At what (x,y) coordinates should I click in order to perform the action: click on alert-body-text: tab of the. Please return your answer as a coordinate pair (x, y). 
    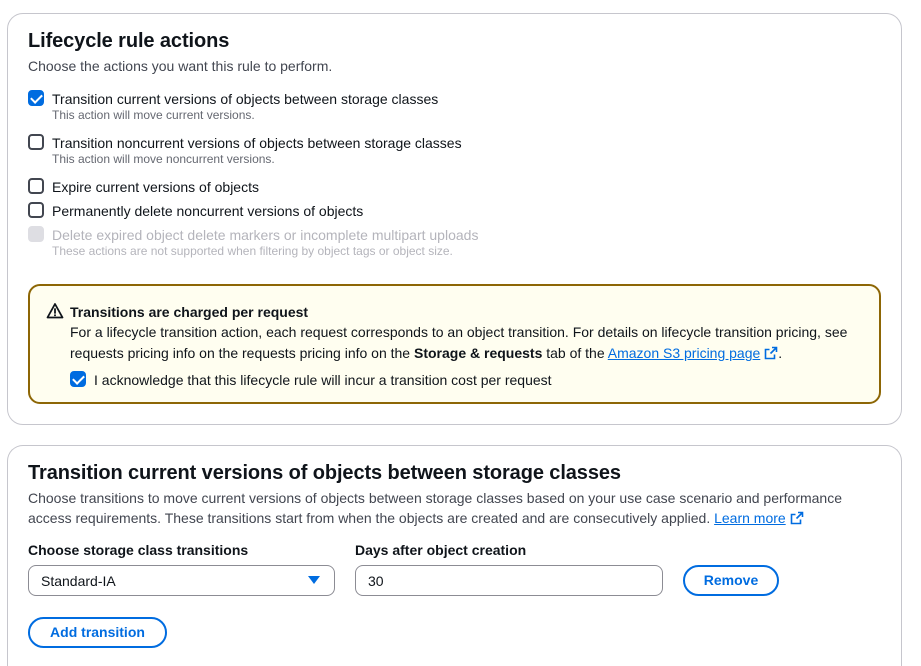
    Looking at the image, I should click on (575, 353).